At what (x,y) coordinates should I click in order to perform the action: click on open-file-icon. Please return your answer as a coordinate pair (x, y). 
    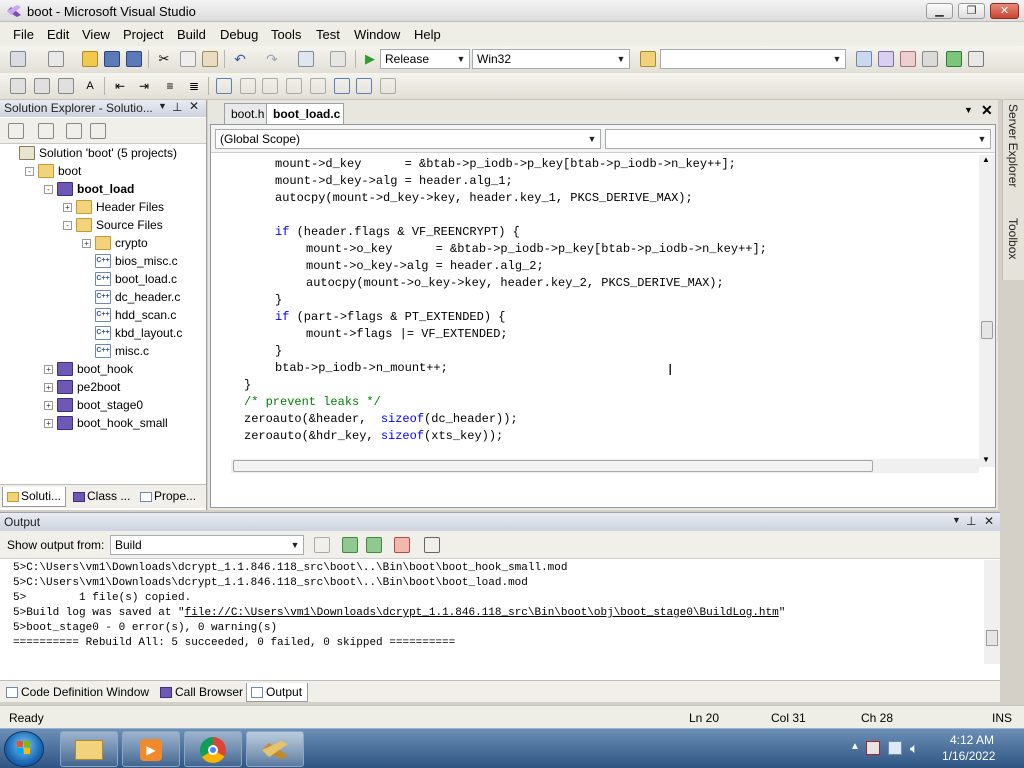
    Looking at the image, I should click on (90, 59).